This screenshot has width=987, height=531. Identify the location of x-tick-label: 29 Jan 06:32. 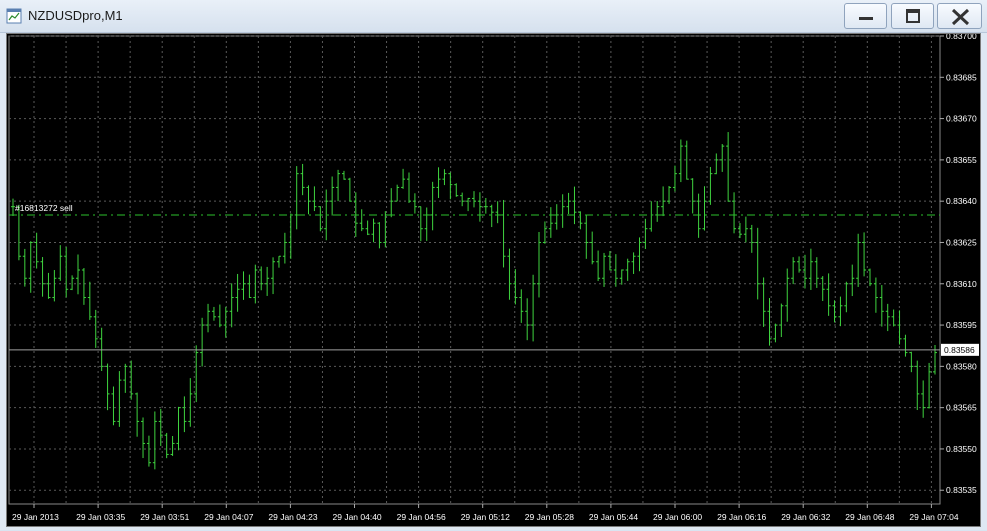
(805, 517).